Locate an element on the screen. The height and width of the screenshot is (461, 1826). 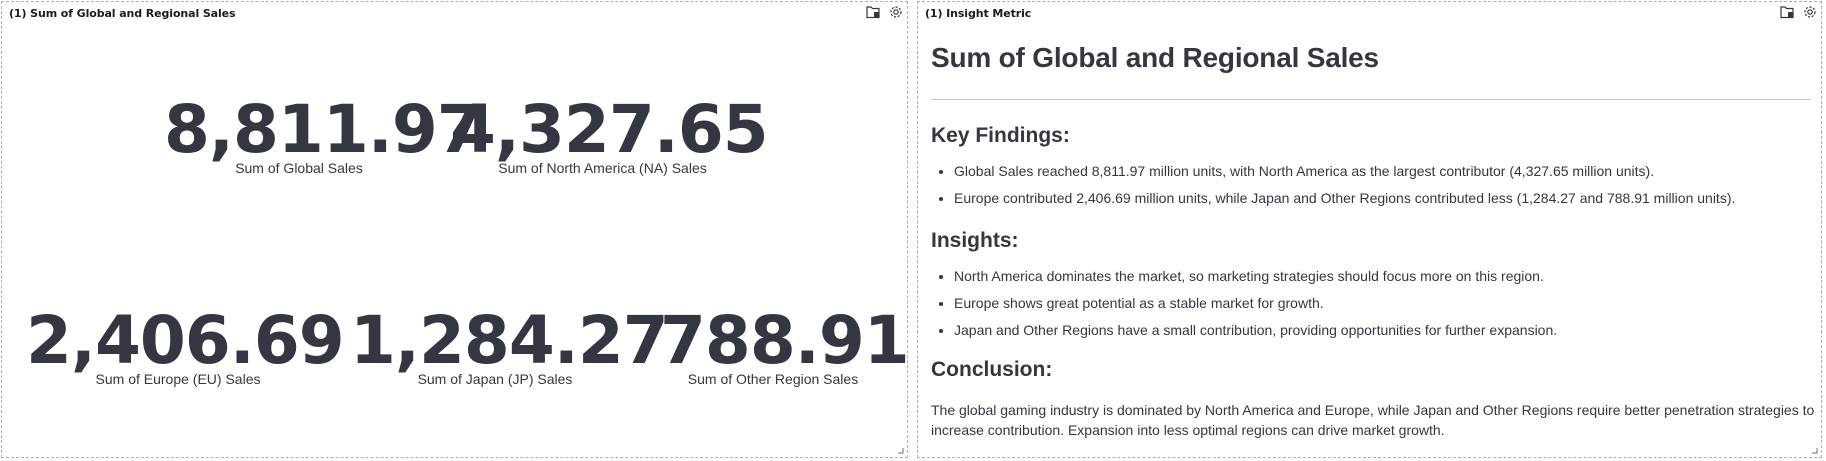
conclusion-heading: Conclusion: is located at coordinates (992, 369).